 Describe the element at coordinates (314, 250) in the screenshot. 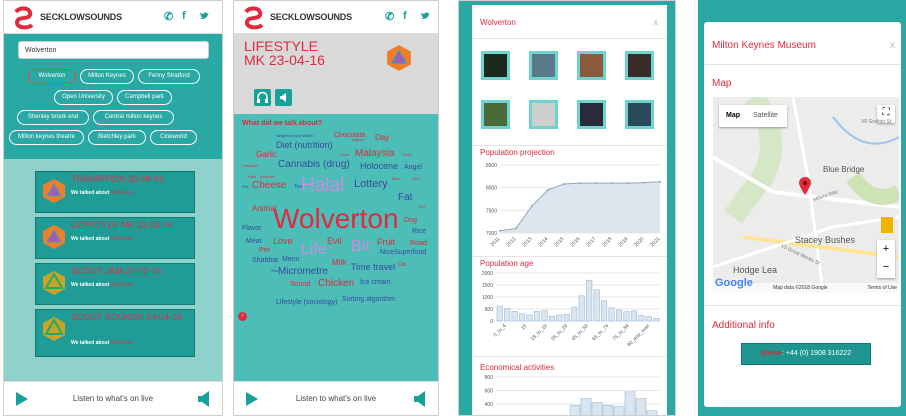

I see `cloud-word: Life` at that location.